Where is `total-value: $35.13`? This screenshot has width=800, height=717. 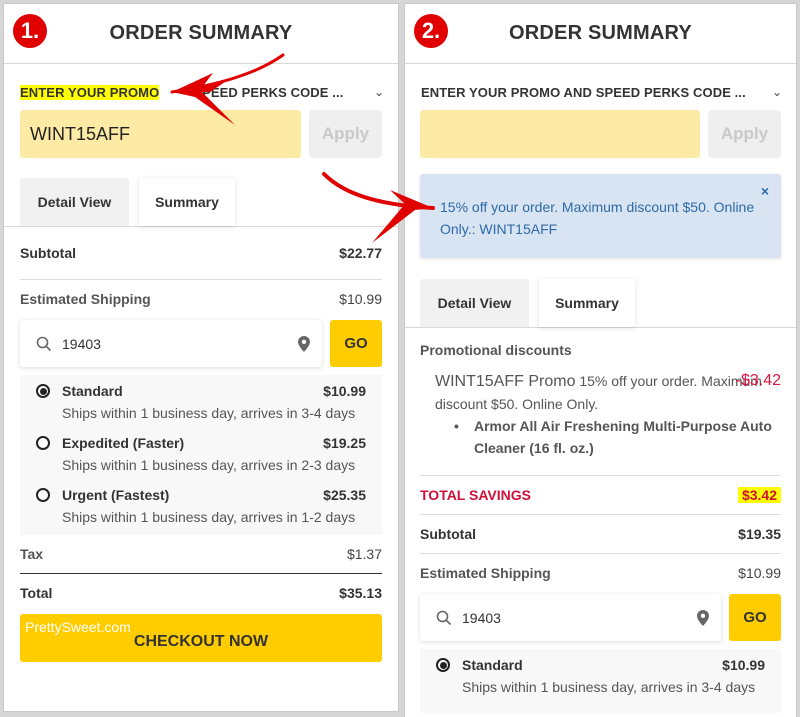 total-value: $35.13 is located at coordinates (360, 593).